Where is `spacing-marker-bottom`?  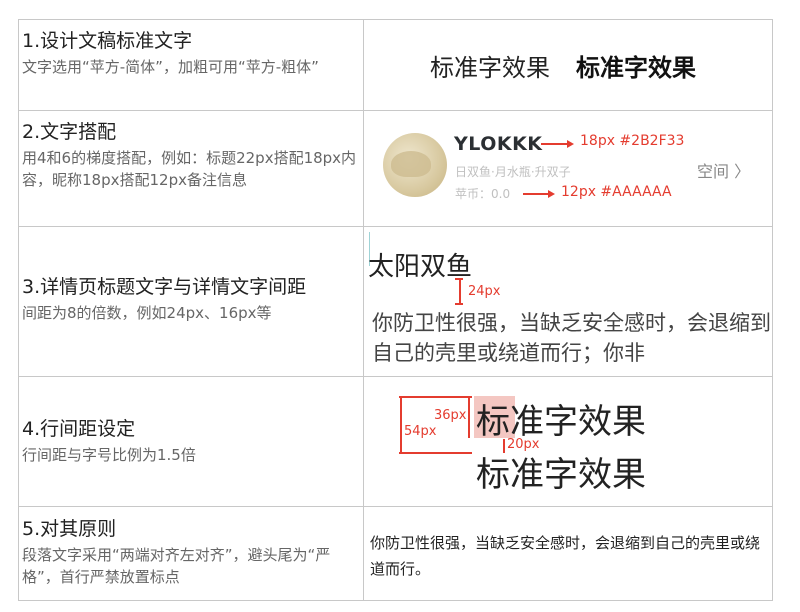
spacing-marker-bottom is located at coordinates (459, 304).